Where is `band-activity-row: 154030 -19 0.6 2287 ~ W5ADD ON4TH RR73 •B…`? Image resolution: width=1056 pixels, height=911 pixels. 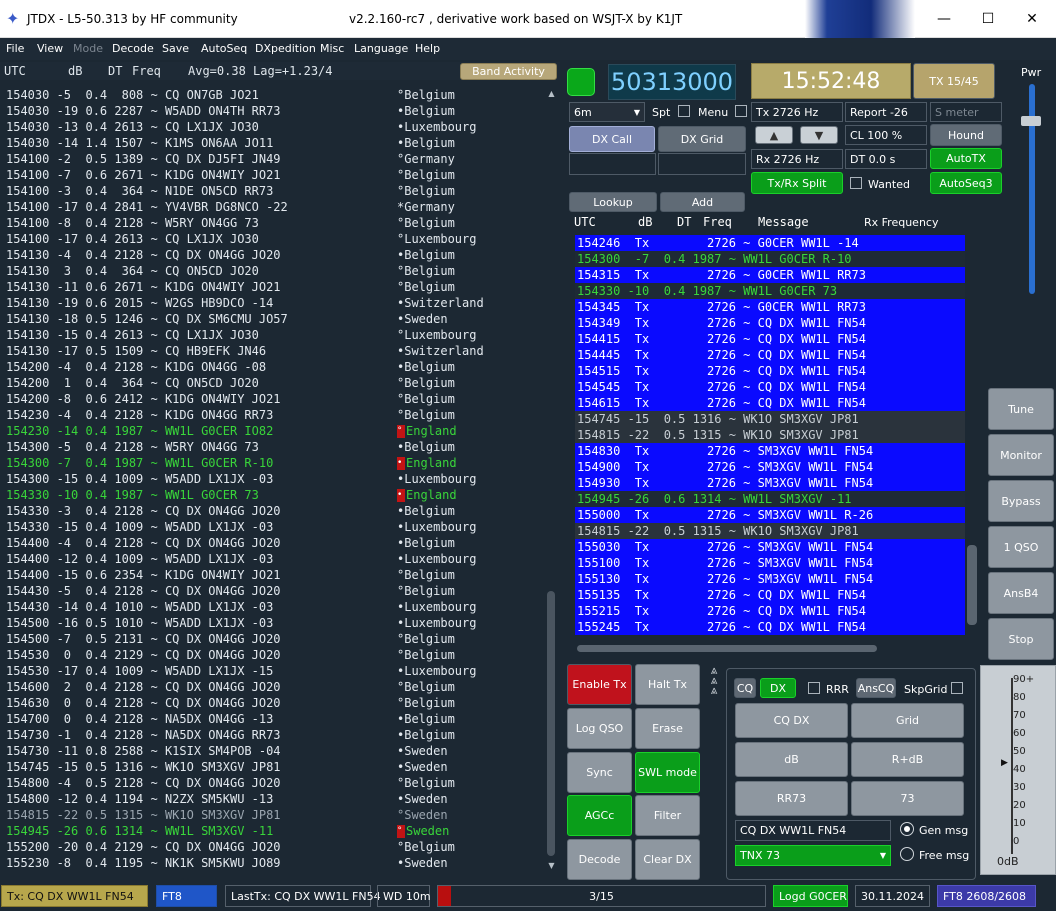
band-activity-row: 154030 -19 0.6 2287 ~ W5ADD ON4TH RR73 •B… is located at coordinates (272, 111).